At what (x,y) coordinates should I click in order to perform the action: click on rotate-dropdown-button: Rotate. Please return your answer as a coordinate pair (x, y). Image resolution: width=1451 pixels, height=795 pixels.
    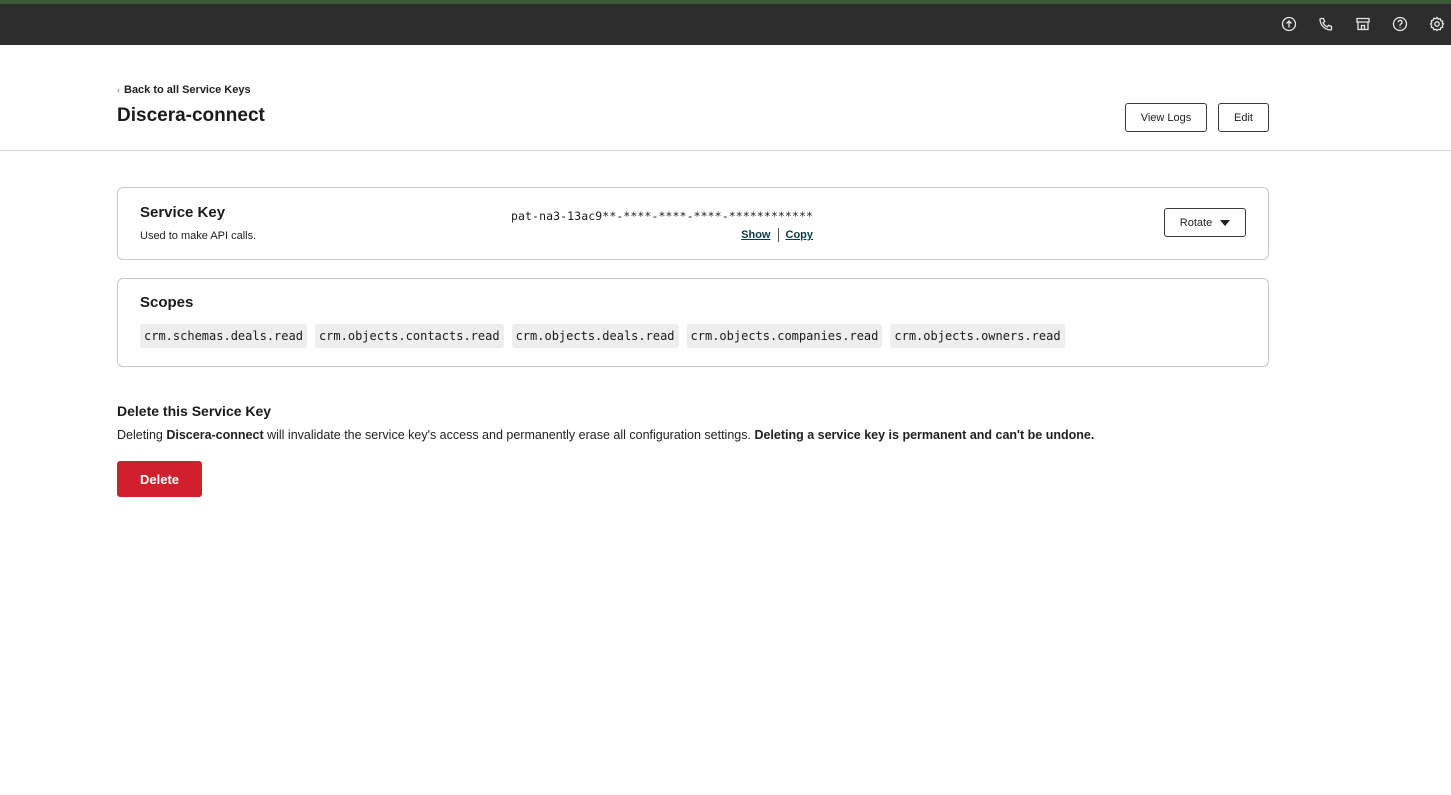
    Looking at the image, I should click on (1205, 222).